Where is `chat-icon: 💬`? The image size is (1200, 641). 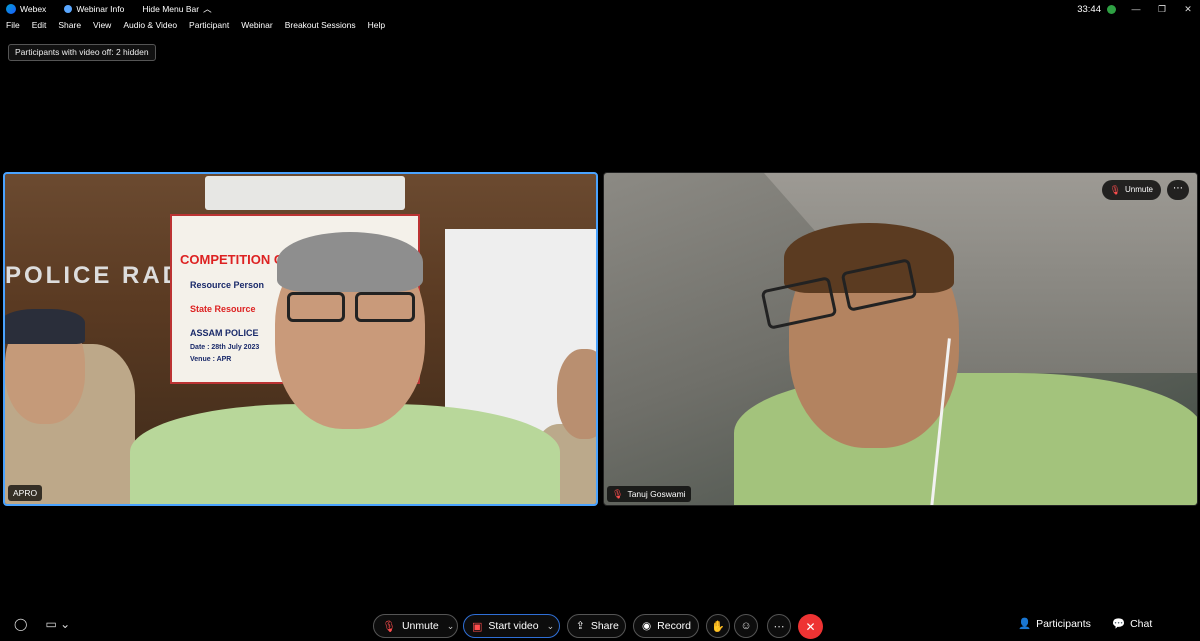
chat-icon: 💬 is located at coordinates (1119, 624).